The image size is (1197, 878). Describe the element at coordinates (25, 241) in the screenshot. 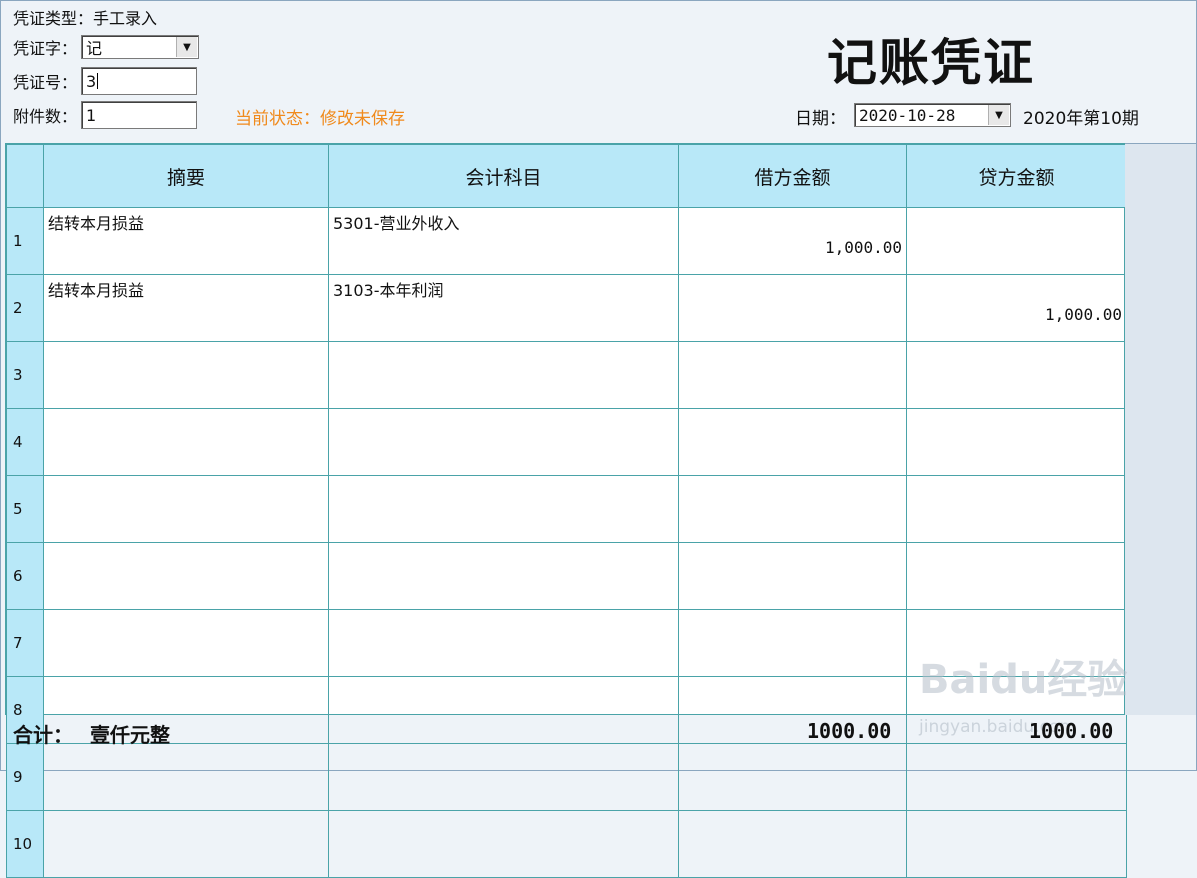

I see `row-number: 1` at that location.